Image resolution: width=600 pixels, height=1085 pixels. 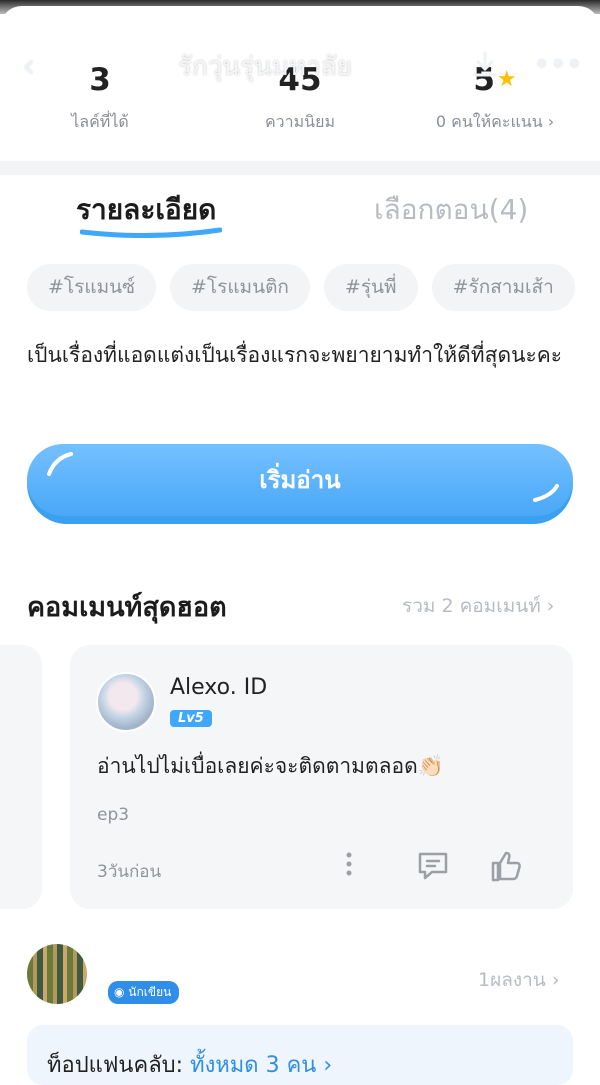 I want to click on top-fans-text: ท็อปแฟนคลับ: ทั้งหมด 3 คน ›, so click(x=189, y=1064).